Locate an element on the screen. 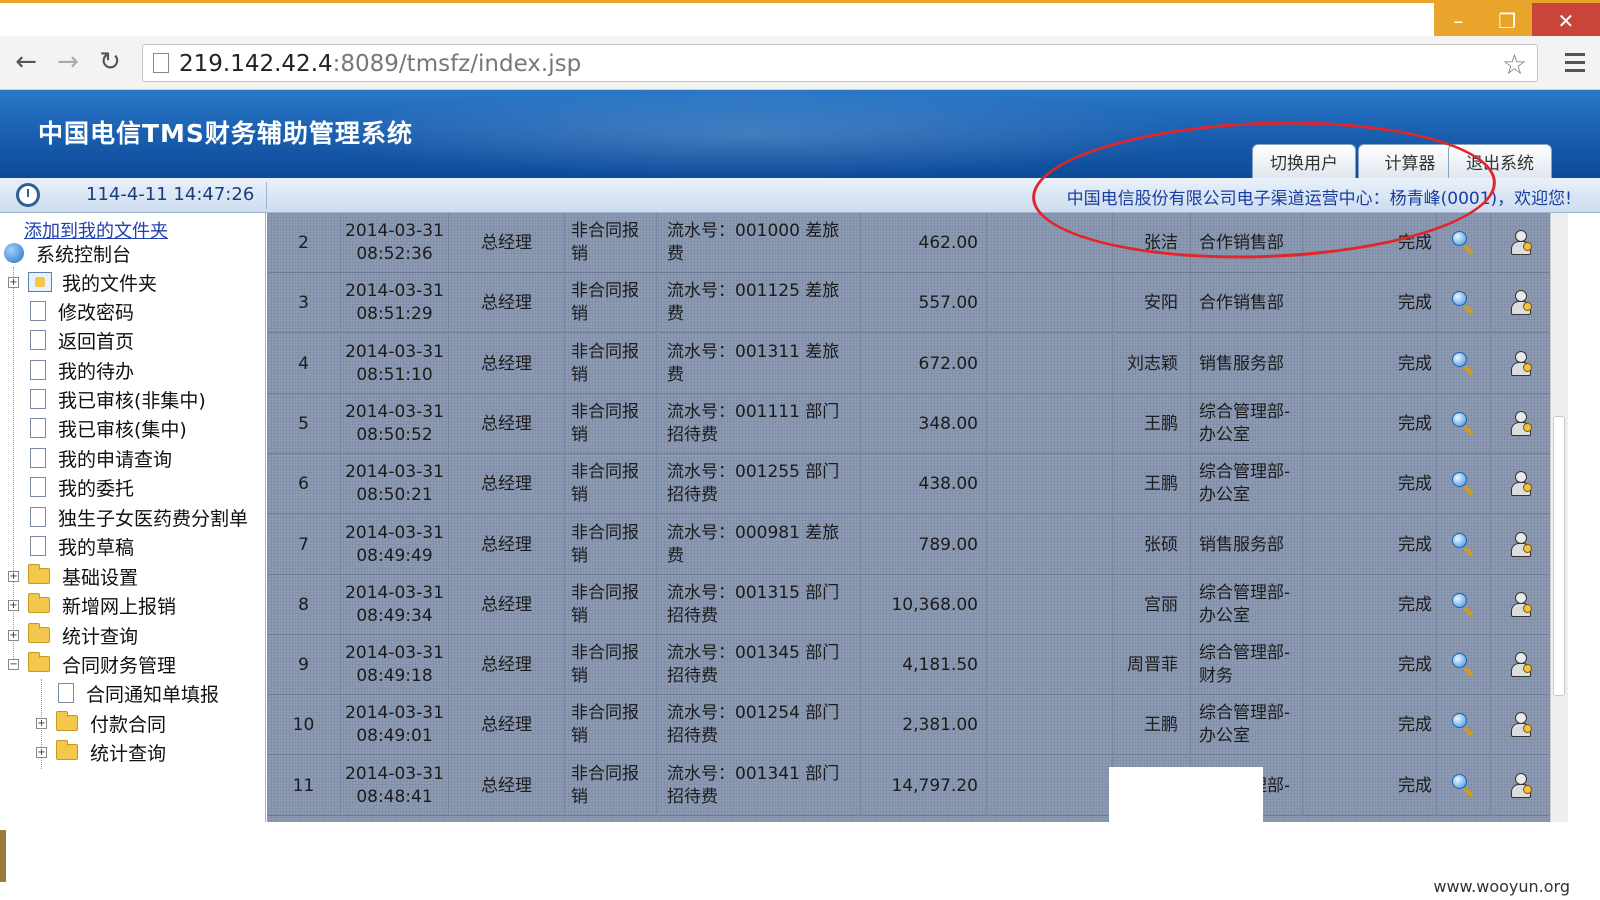 The width and height of the screenshot is (1600, 900). browser-menu-icon is located at coordinates (1575, 62).